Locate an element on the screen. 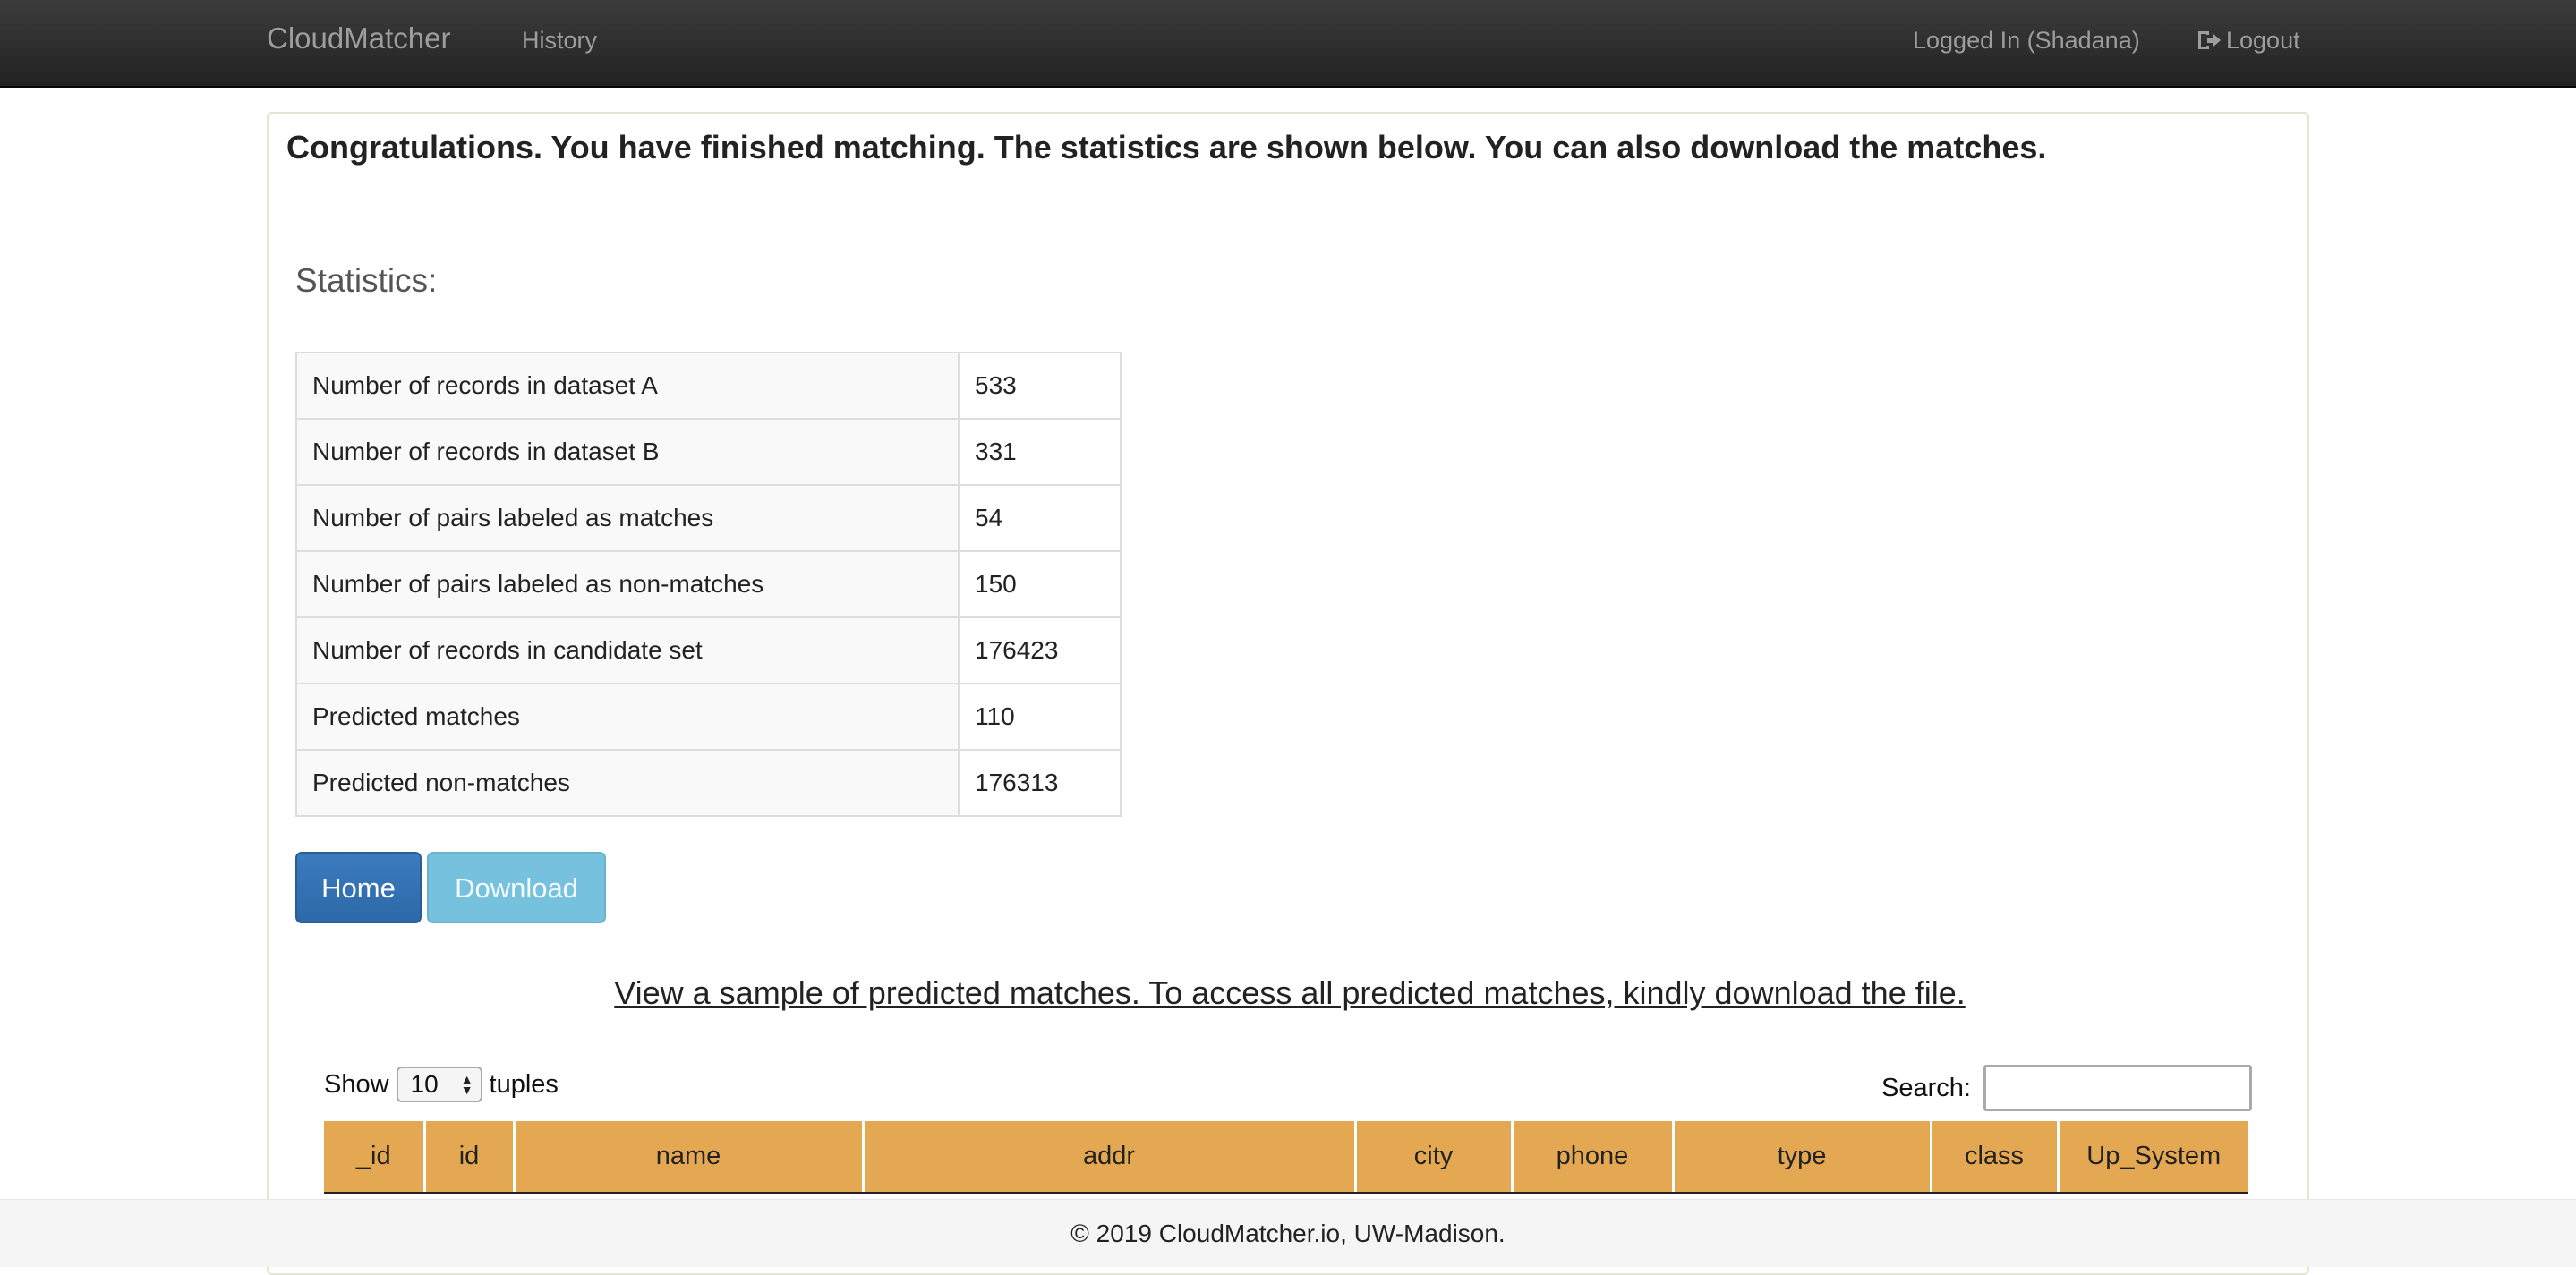 This screenshot has height=1275, width=2576. nav-history-link: History is located at coordinates (559, 41).